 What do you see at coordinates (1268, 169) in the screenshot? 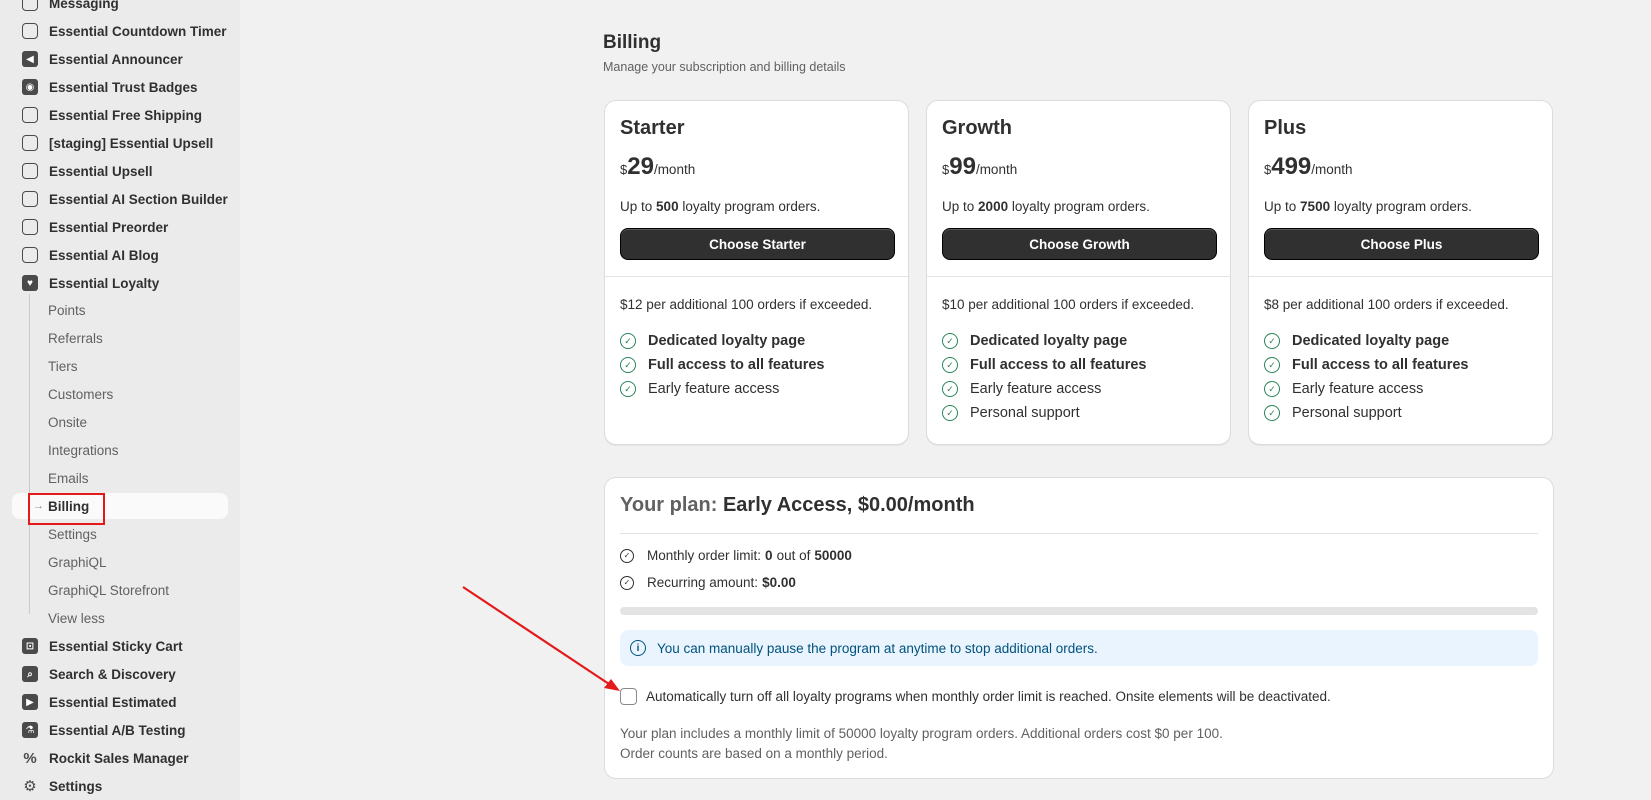
I see `price-currency: $` at bounding box center [1268, 169].